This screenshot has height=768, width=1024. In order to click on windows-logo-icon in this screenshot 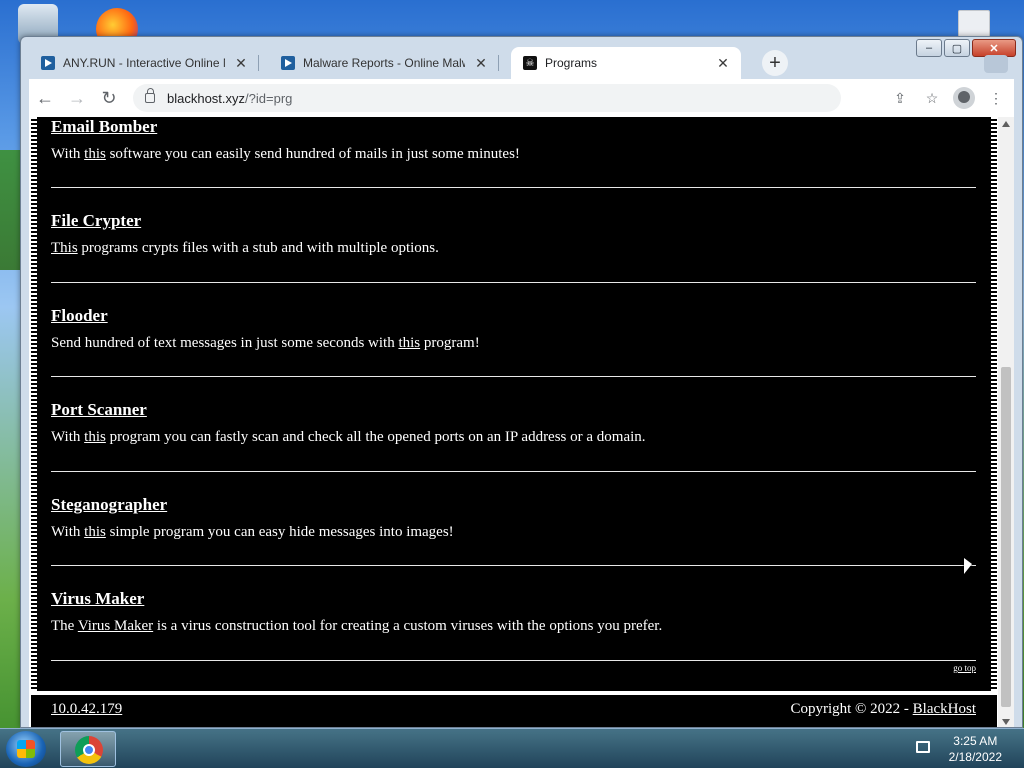, I will do `click(26, 749)`.